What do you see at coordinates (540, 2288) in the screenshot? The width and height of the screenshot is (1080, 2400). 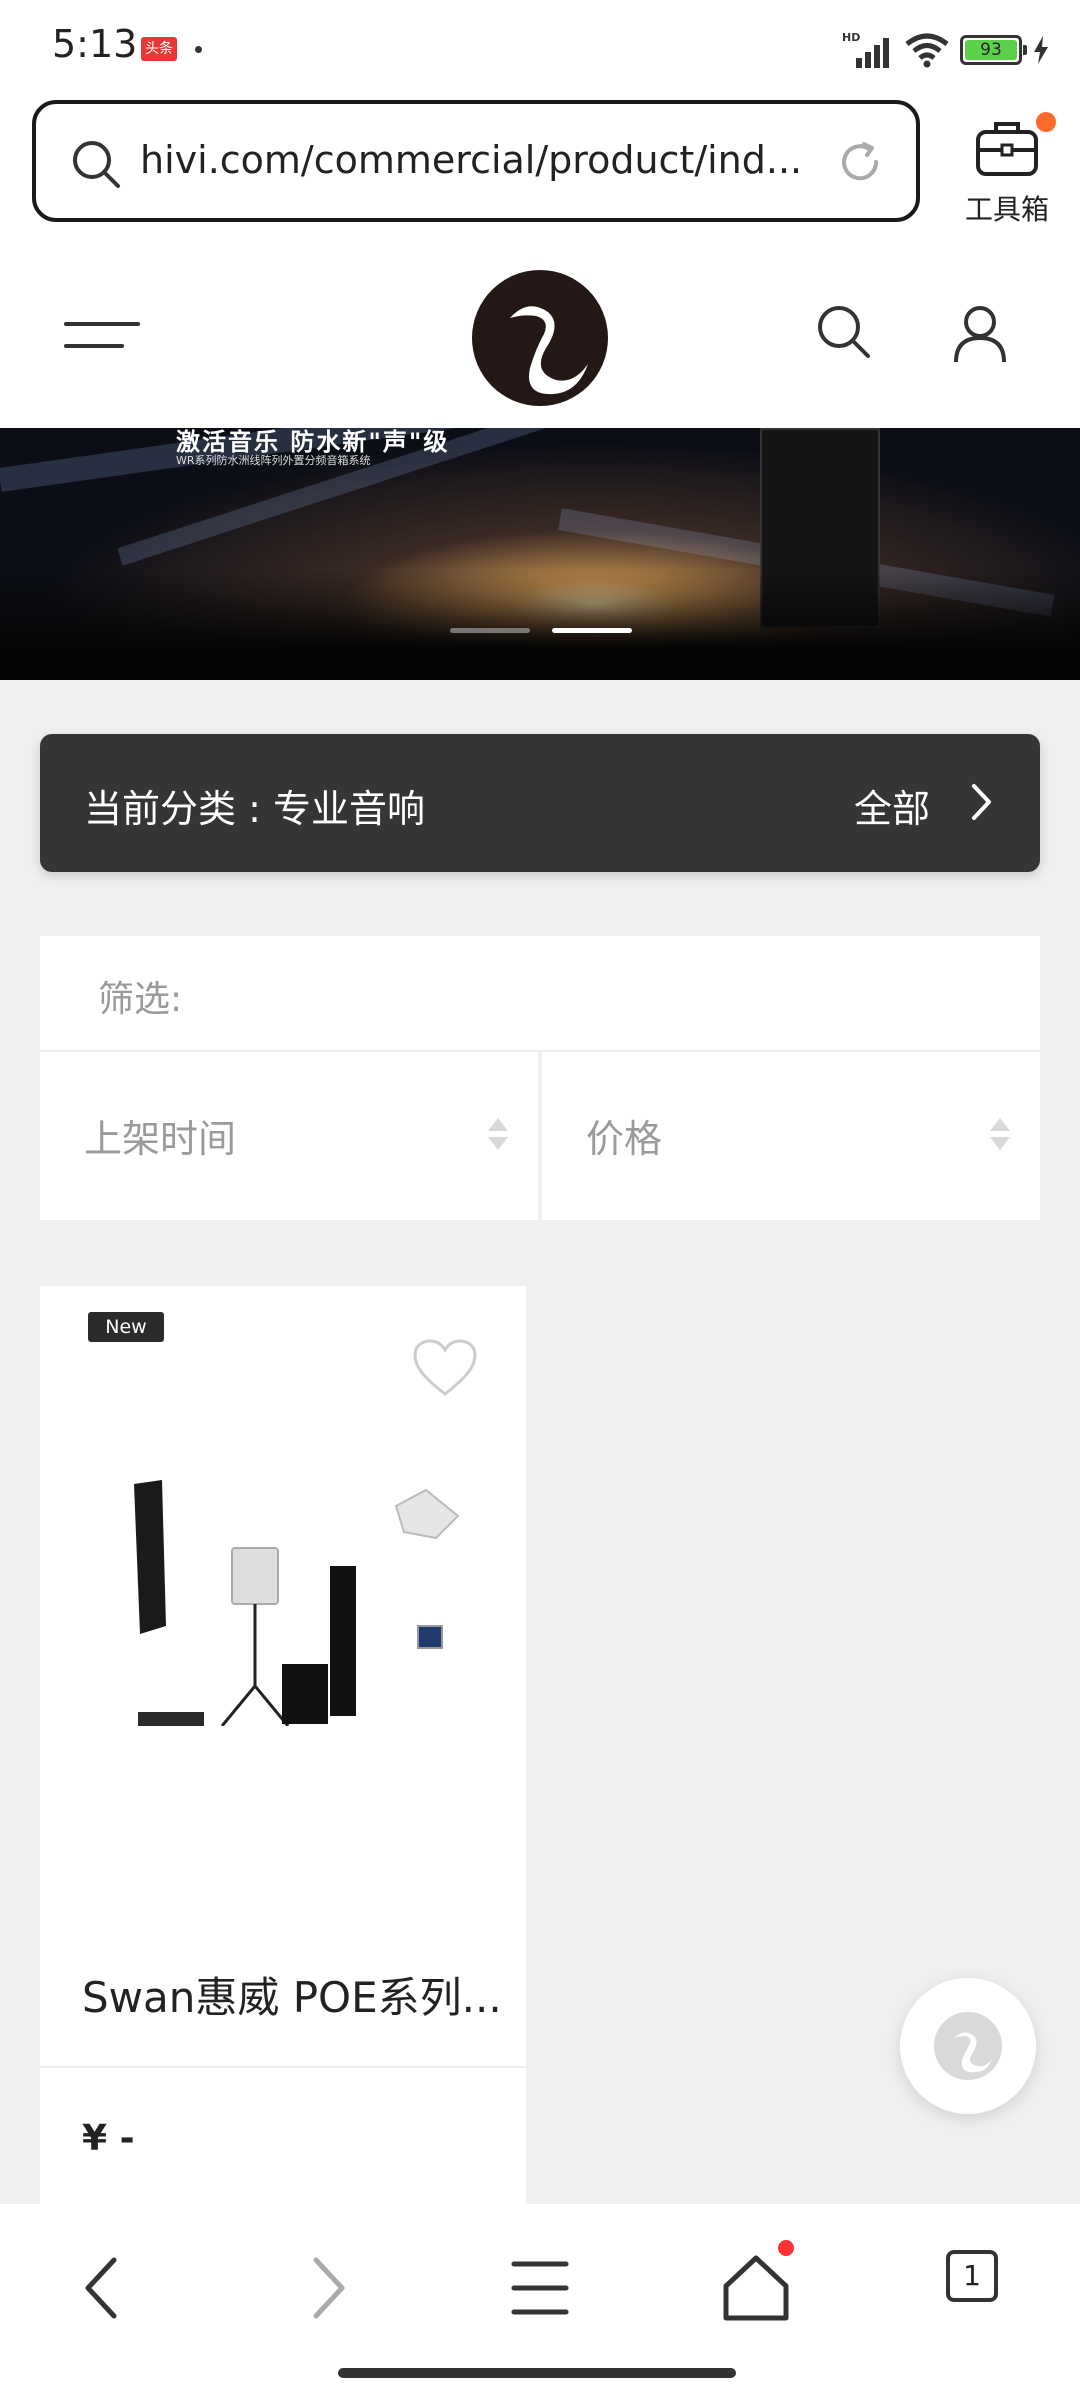 I see `menu-lines-icon` at bounding box center [540, 2288].